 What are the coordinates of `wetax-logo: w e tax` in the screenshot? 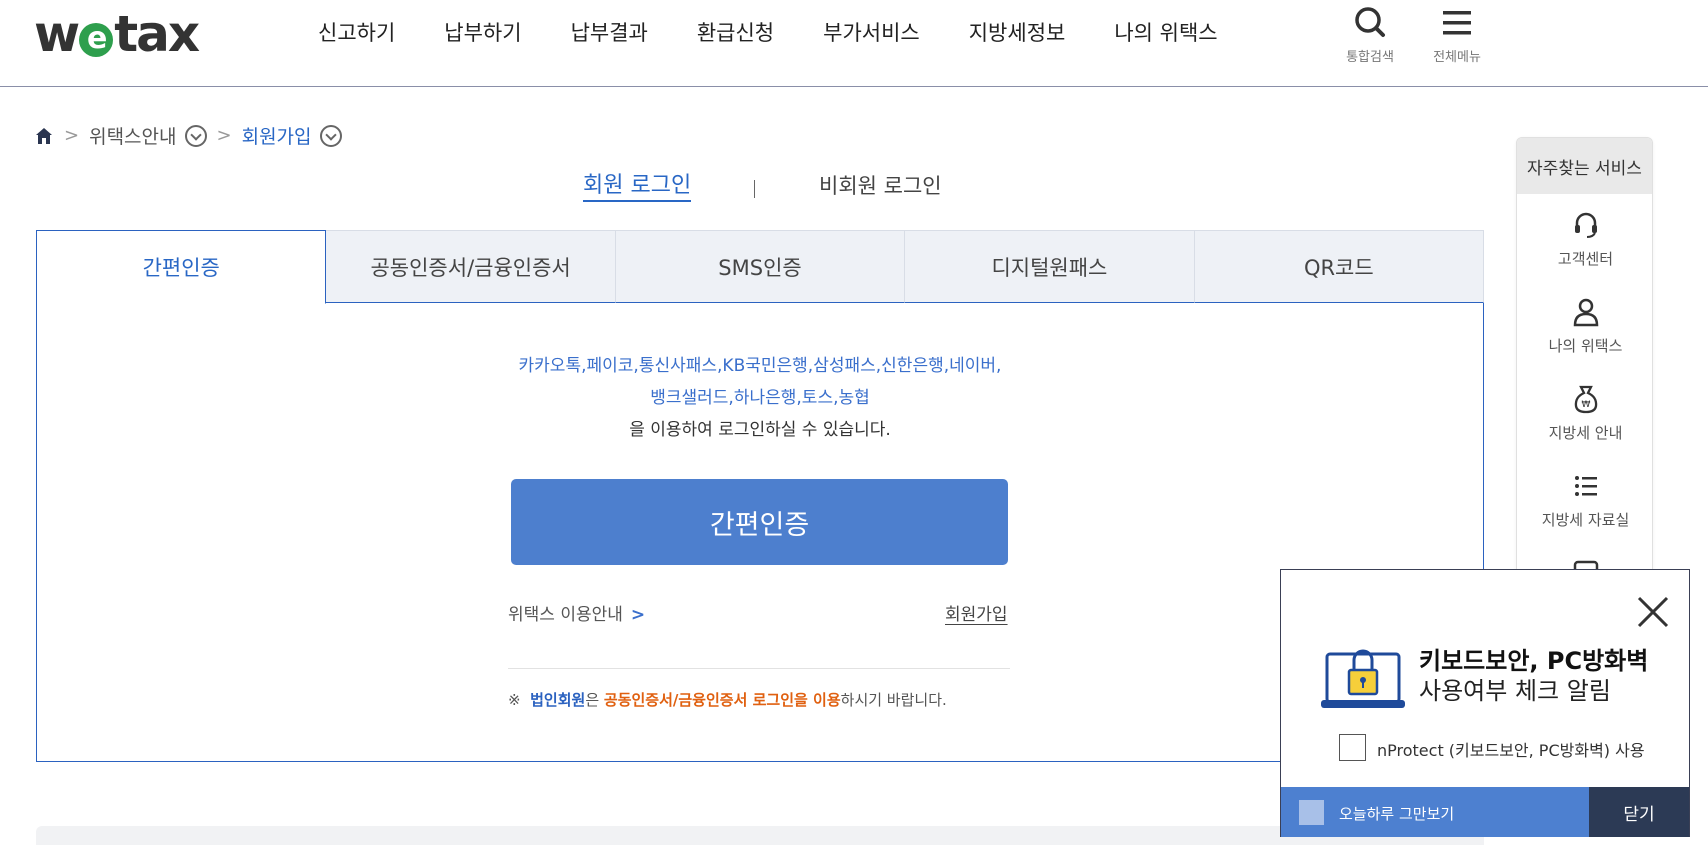 It's located at (117, 34).